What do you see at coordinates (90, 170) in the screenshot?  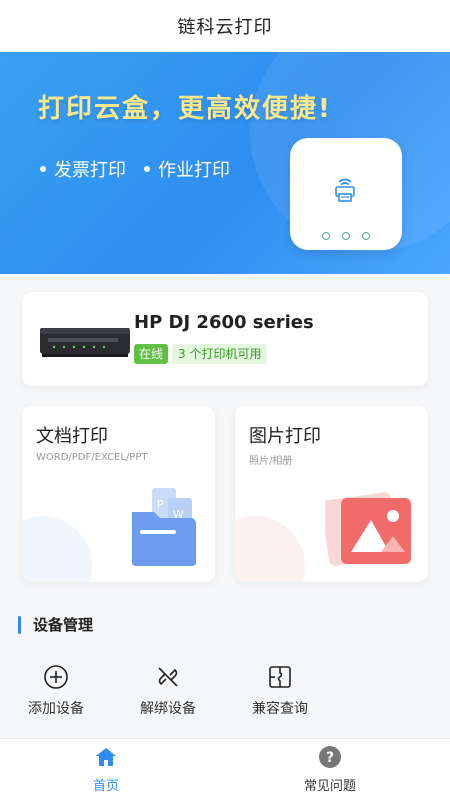 I see `banner-tag-label: 发票打印` at bounding box center [90, 170].